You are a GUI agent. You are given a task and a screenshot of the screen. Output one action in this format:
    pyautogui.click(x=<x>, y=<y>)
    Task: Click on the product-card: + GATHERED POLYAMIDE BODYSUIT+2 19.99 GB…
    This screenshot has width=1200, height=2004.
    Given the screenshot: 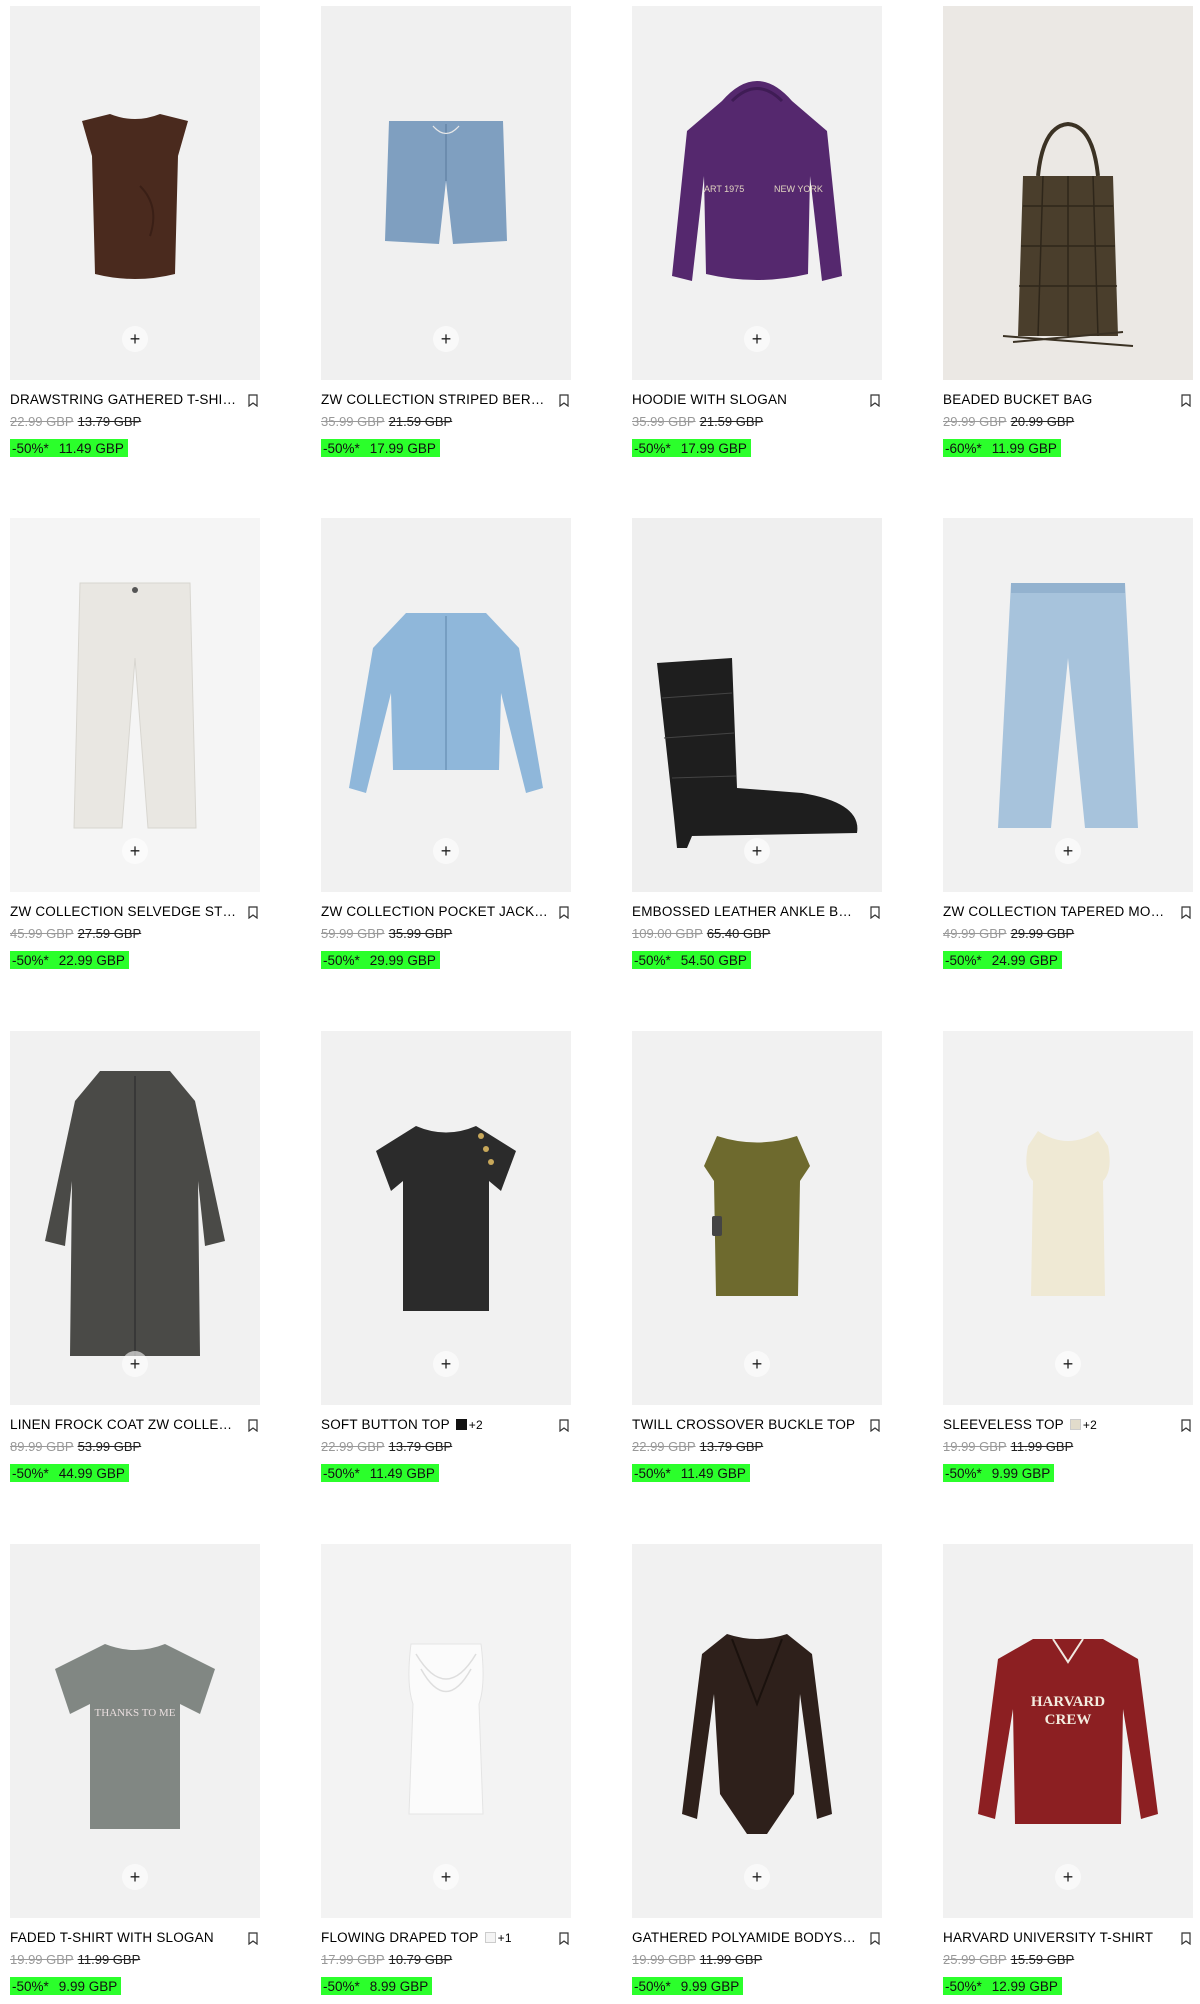 What is the action you would take?
    pyautogui.click(x=757, y=1770)
    